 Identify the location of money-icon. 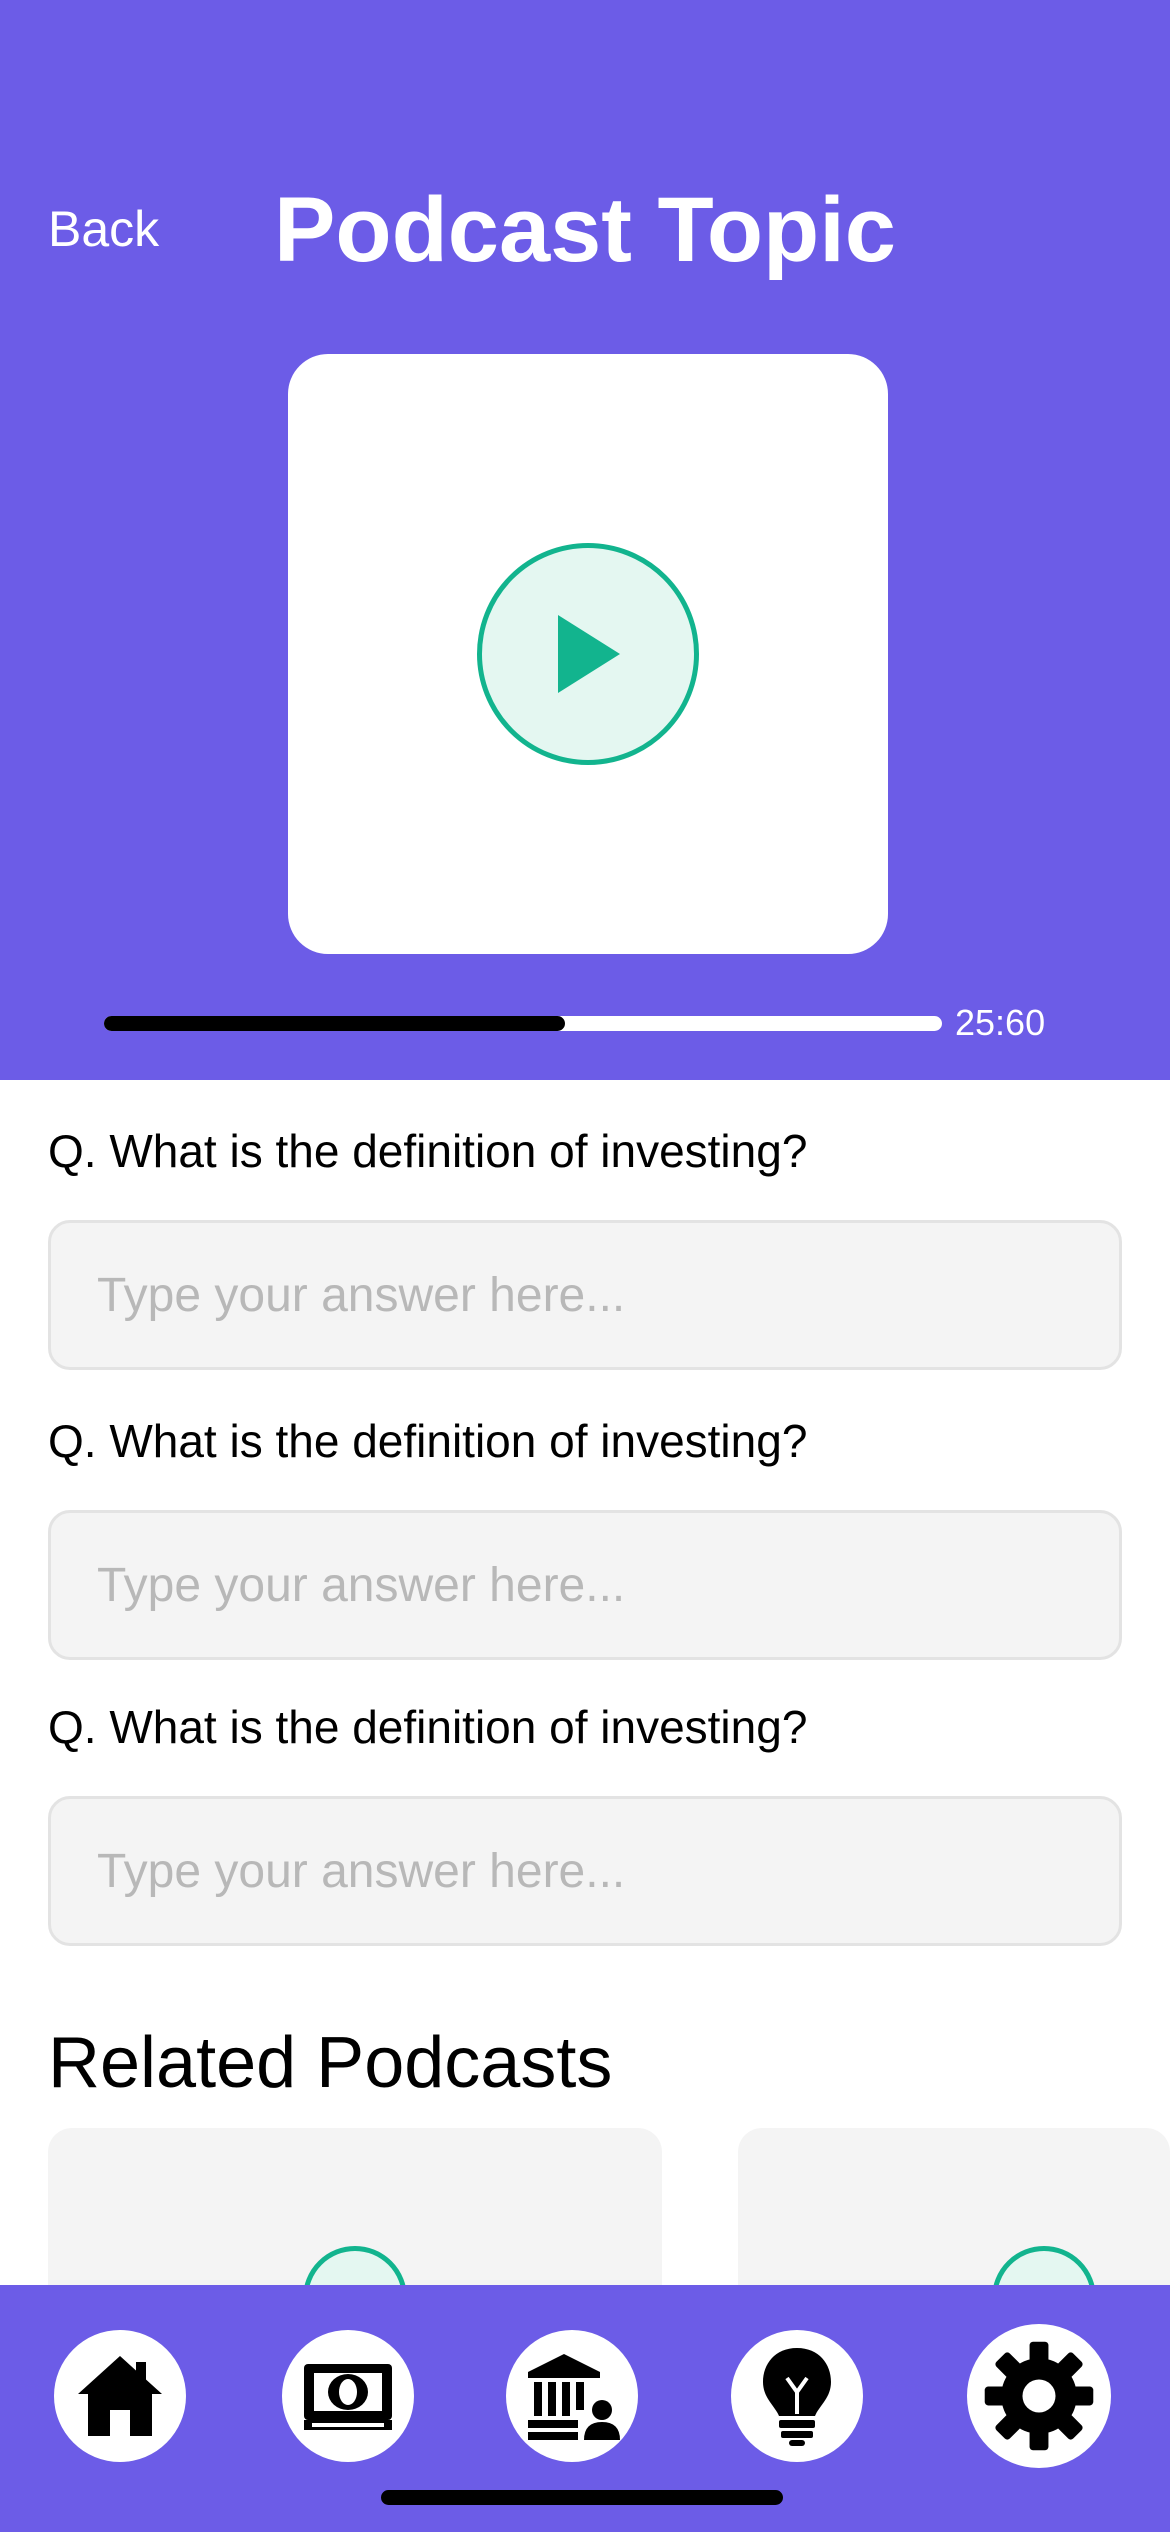
(348, 2397).